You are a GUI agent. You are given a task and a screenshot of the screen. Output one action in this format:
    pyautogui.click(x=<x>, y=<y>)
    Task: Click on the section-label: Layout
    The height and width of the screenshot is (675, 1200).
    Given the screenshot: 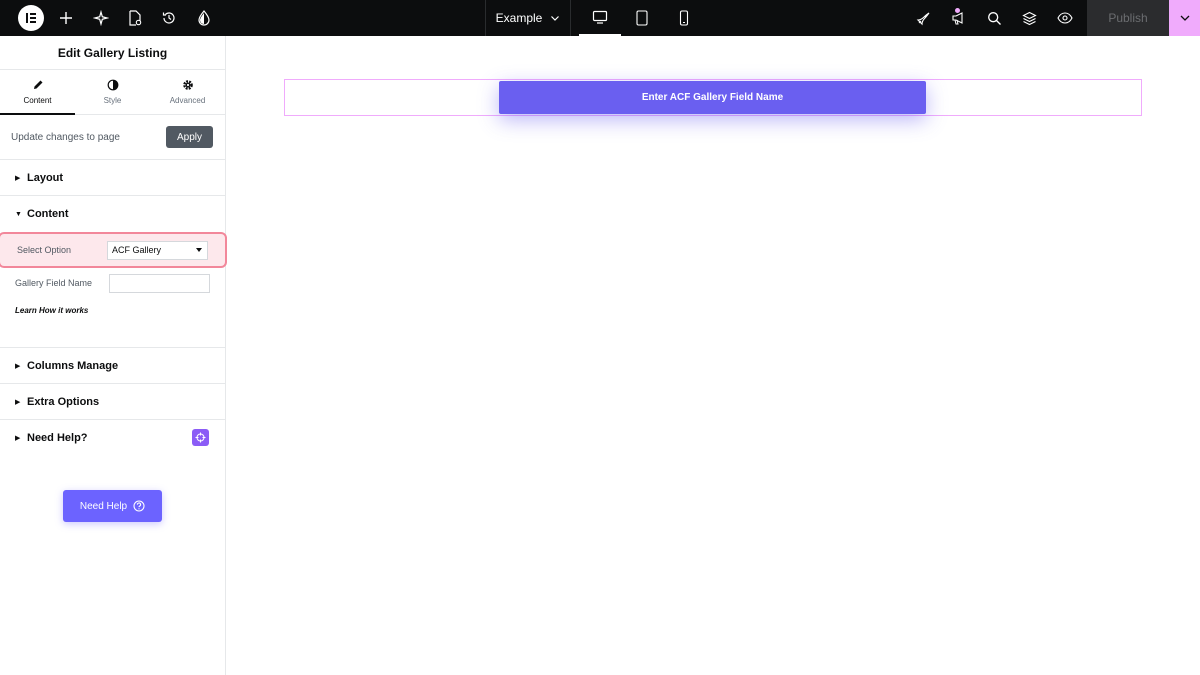 What is the action you would take?
    pyautogui.click(x=45, y=177)
    